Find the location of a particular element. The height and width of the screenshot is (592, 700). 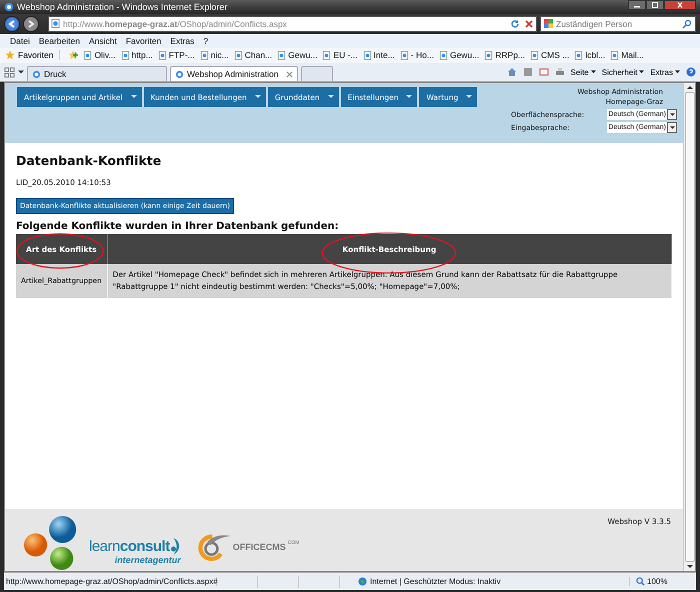

back-button is located at coordinates (12, 24).